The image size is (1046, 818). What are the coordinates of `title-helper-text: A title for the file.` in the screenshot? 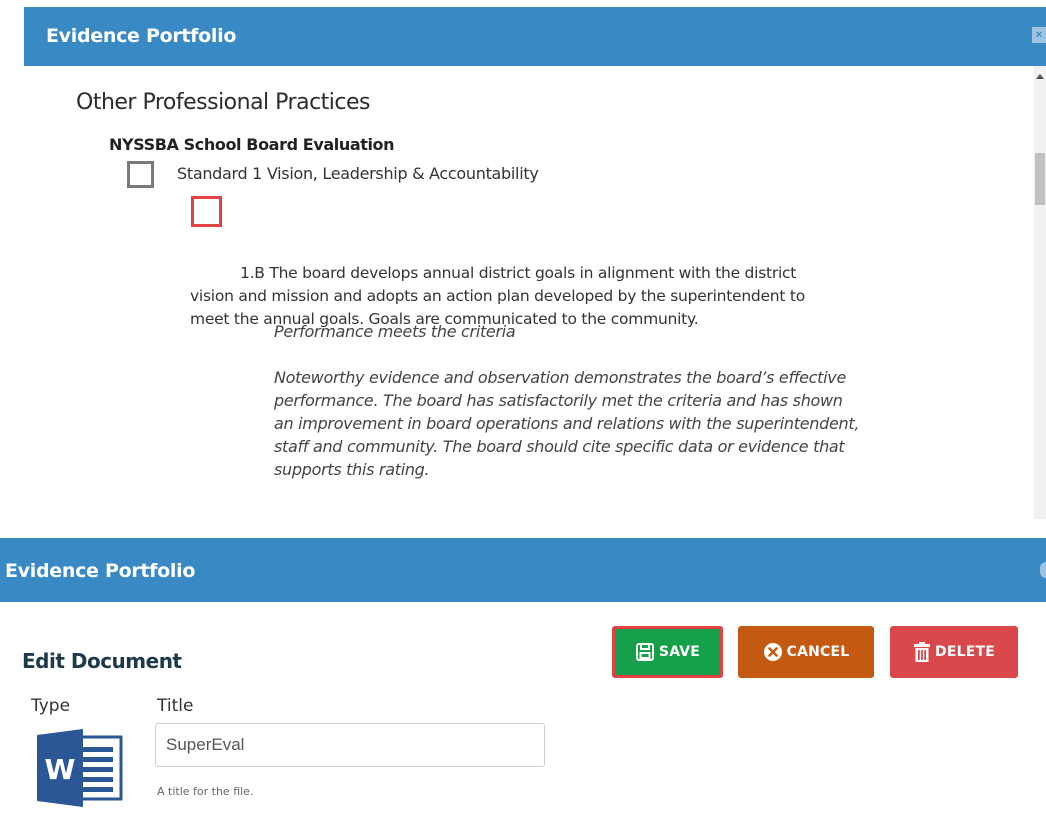 It's located at (205, 791).